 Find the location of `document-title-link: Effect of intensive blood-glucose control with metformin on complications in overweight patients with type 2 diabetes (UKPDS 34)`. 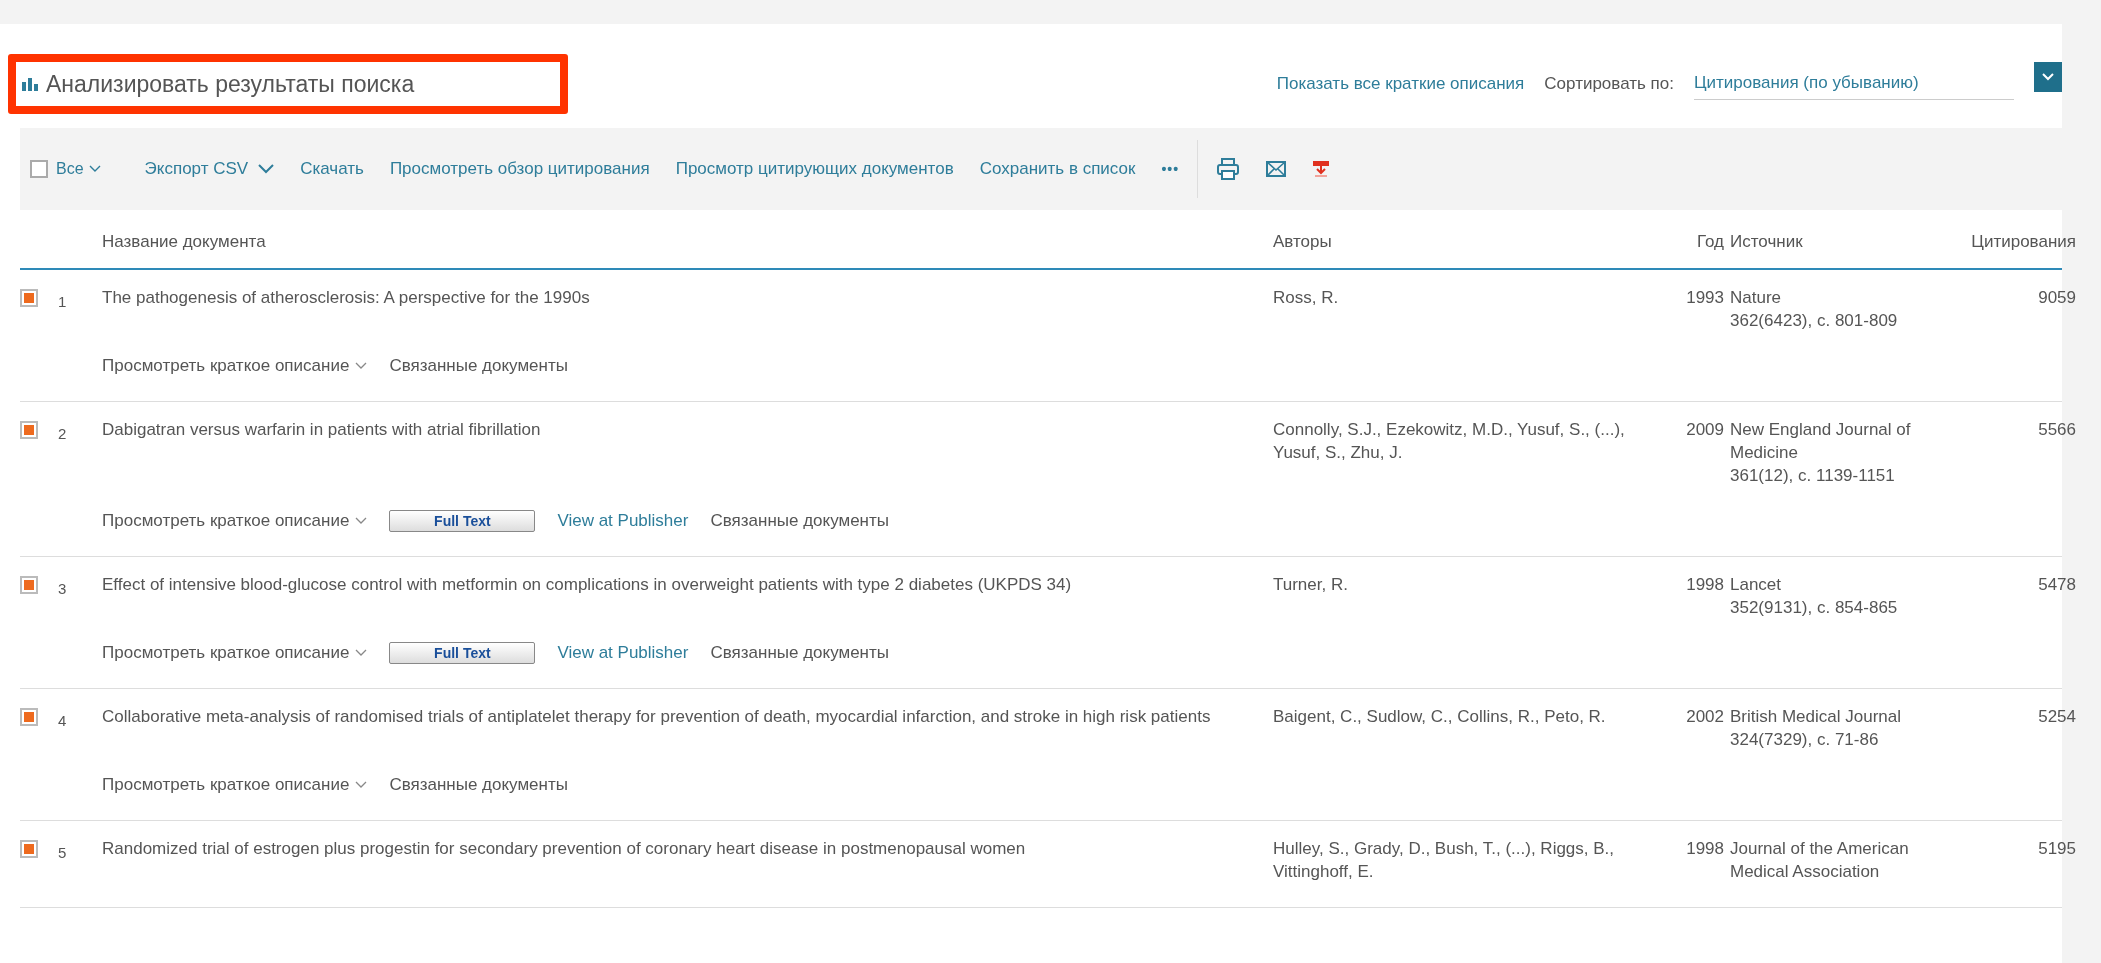

document-title-link: Effect of intensive blood-glucose control with metformin on complications in overweight patients with type 2 diabetes (UKPDS 34) is located at coordinates (684, 596).